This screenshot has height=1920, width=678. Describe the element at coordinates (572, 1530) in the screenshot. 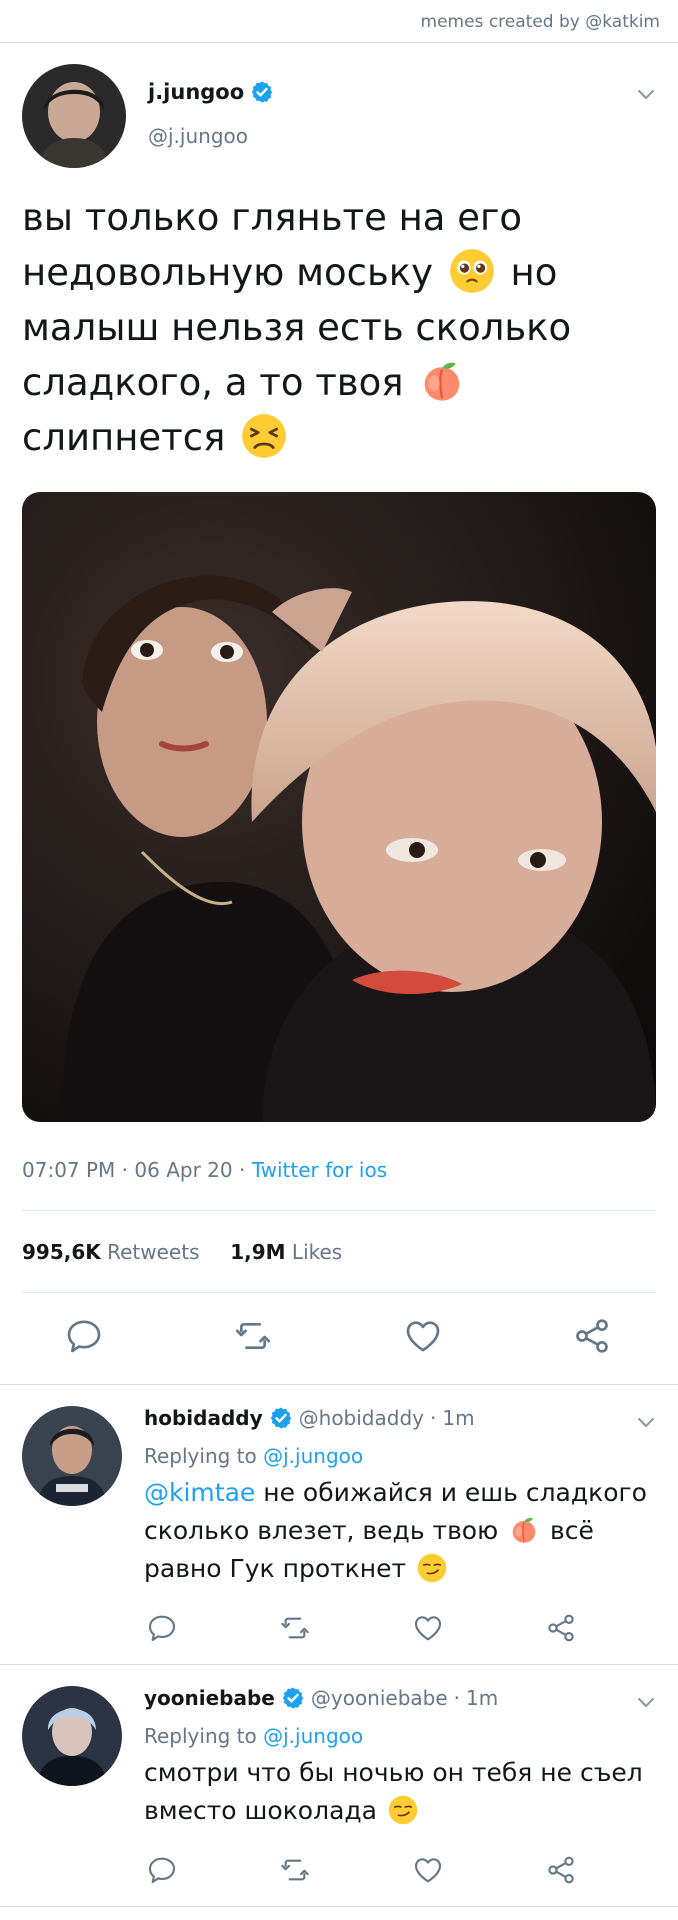

I see `reply-text-fragment: всё` at that location.